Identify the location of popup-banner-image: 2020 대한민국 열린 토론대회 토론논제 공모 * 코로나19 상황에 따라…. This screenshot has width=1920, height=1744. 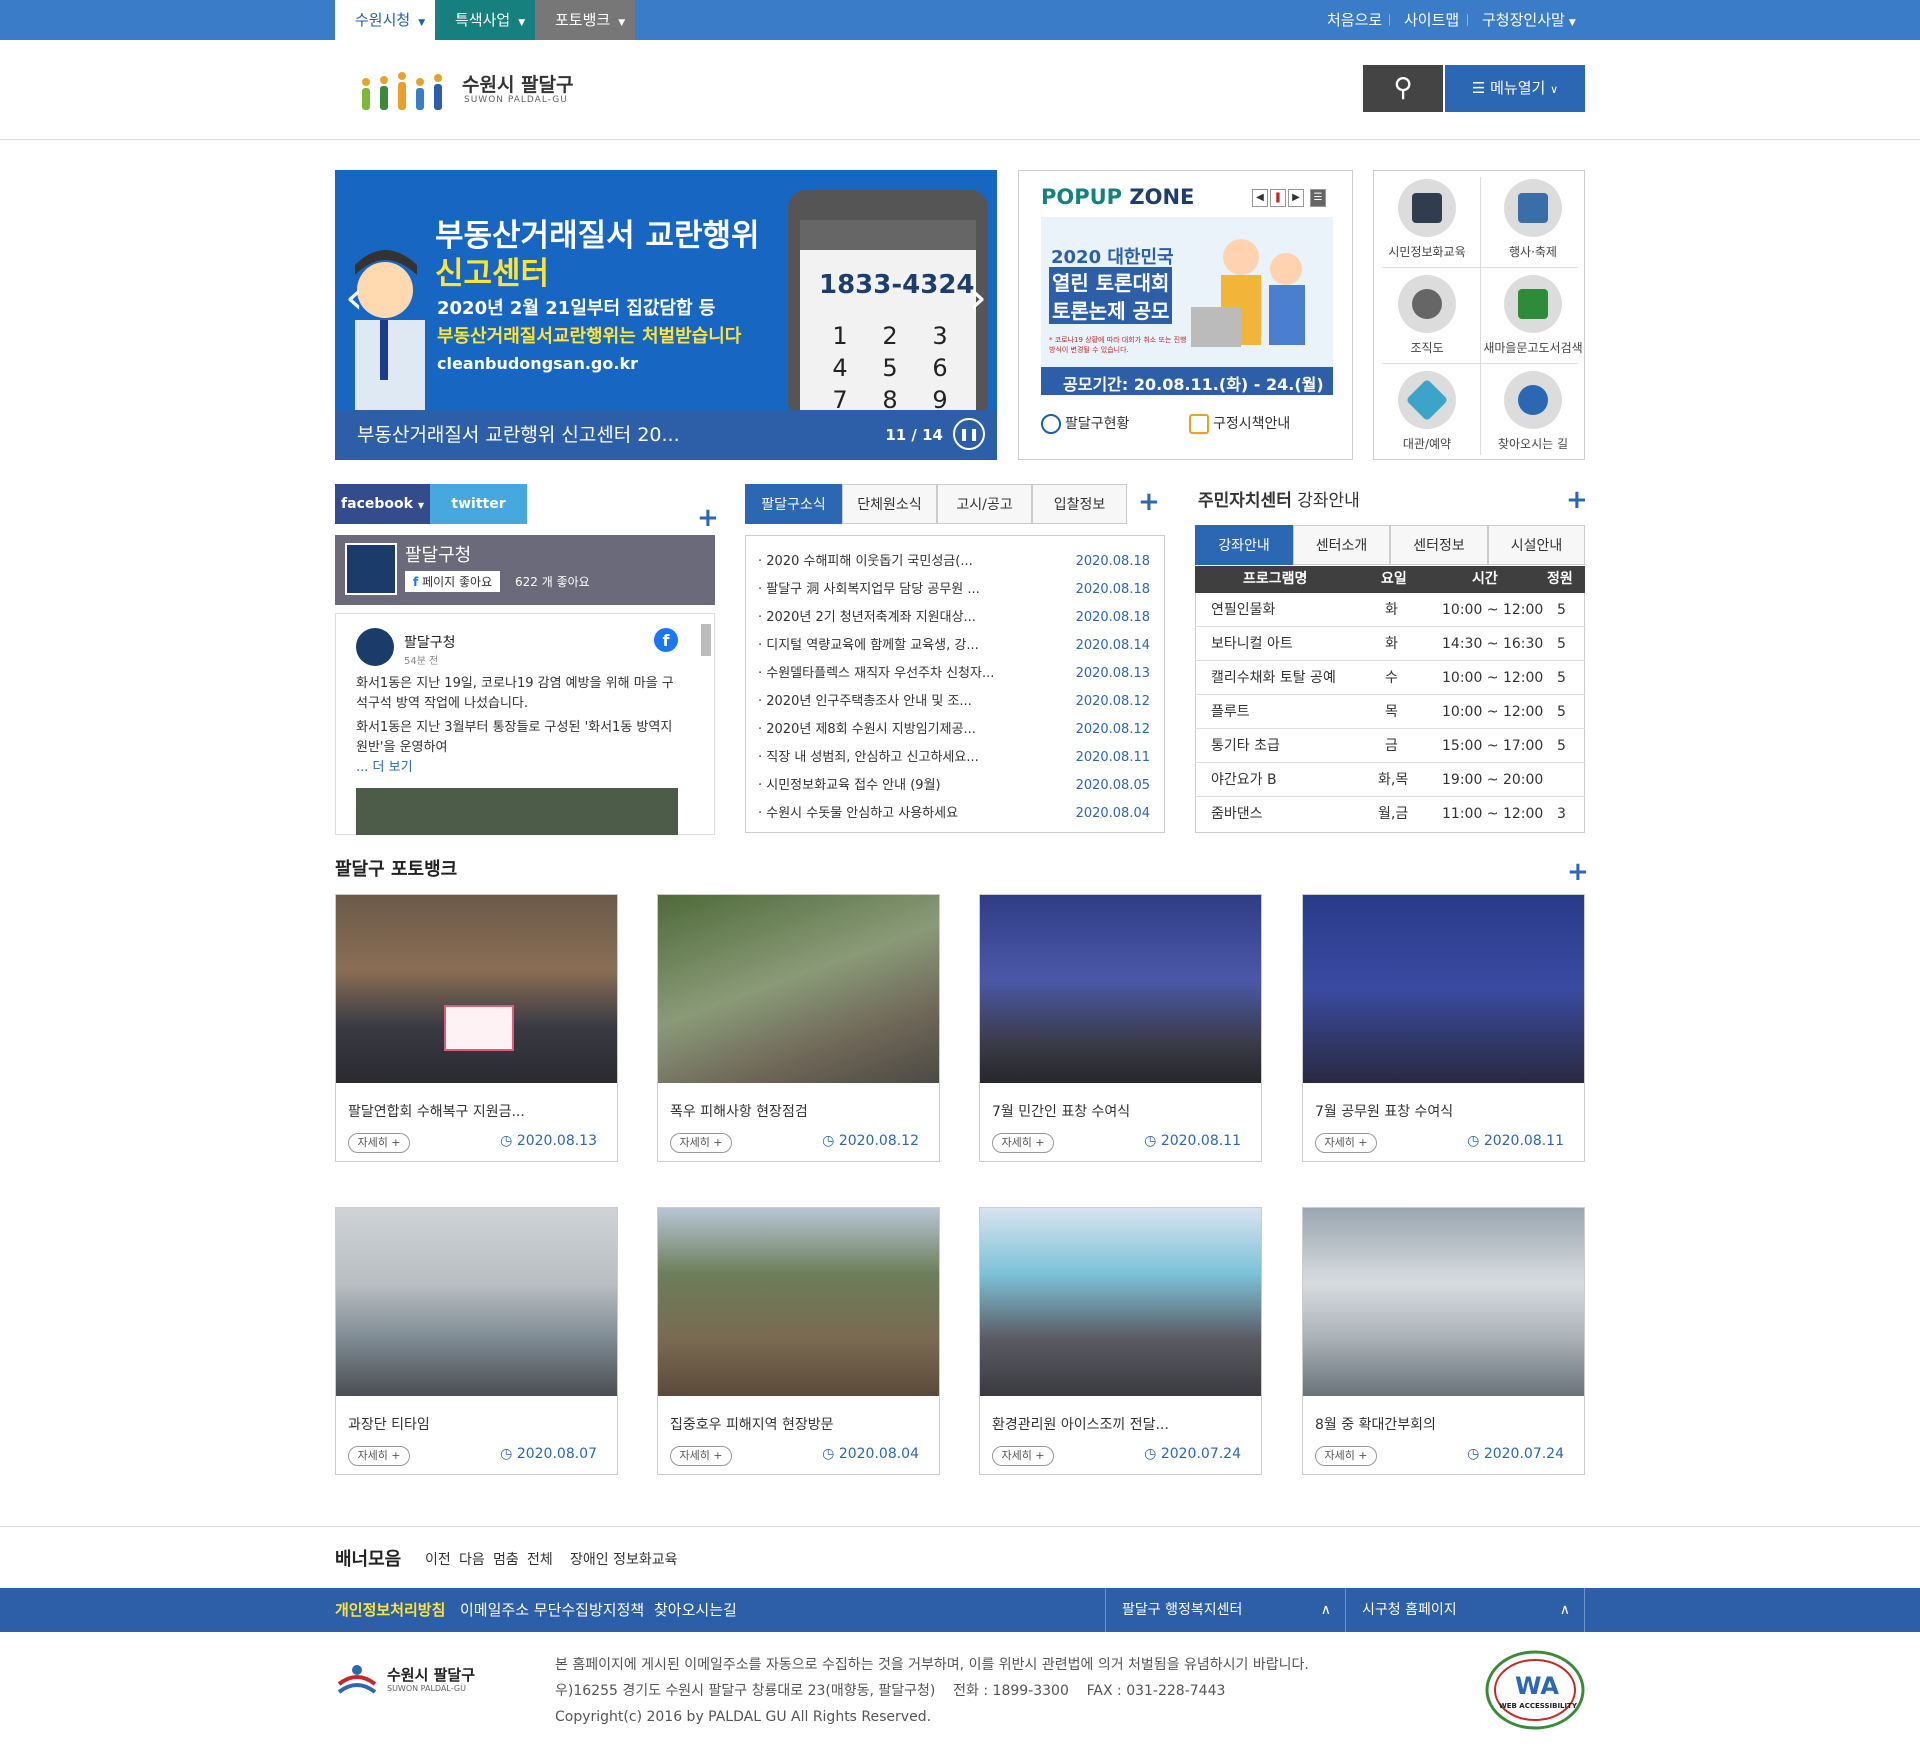
(1187, 306).